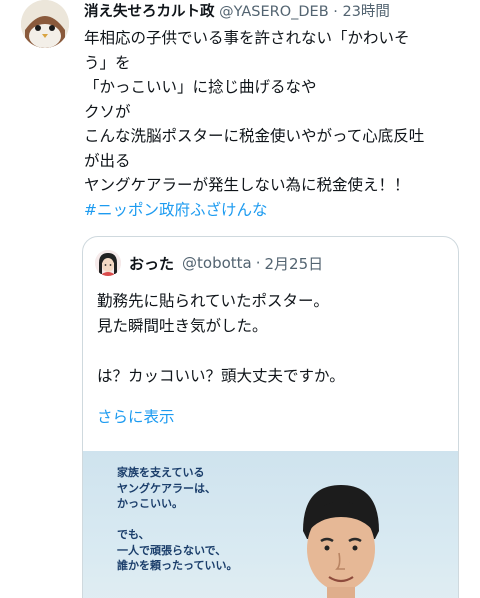 Image resolution: width=480 pixels, height=598 pixels. What do you see at coordinates (172, 550) in the screenshot?
I see `poster-line: 一人で頑張らないで、` at bounding box center [172, 550].